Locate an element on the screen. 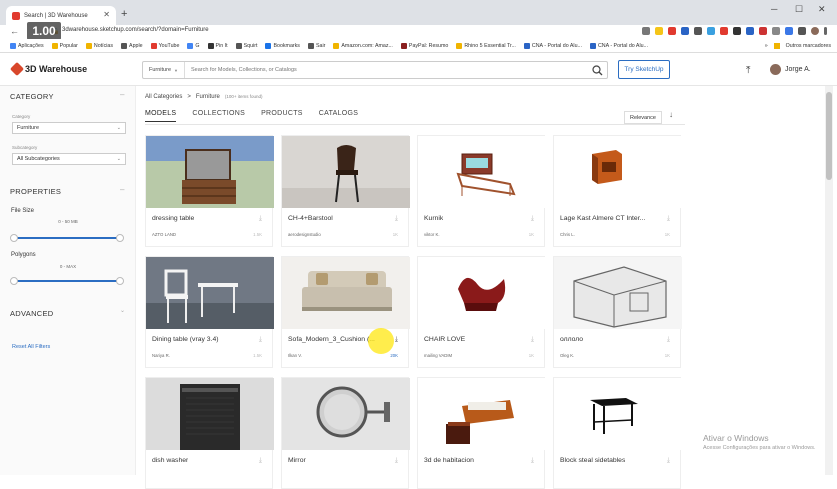  expand-advanced-icon: ⌄ is located at coordinates (122, 310).